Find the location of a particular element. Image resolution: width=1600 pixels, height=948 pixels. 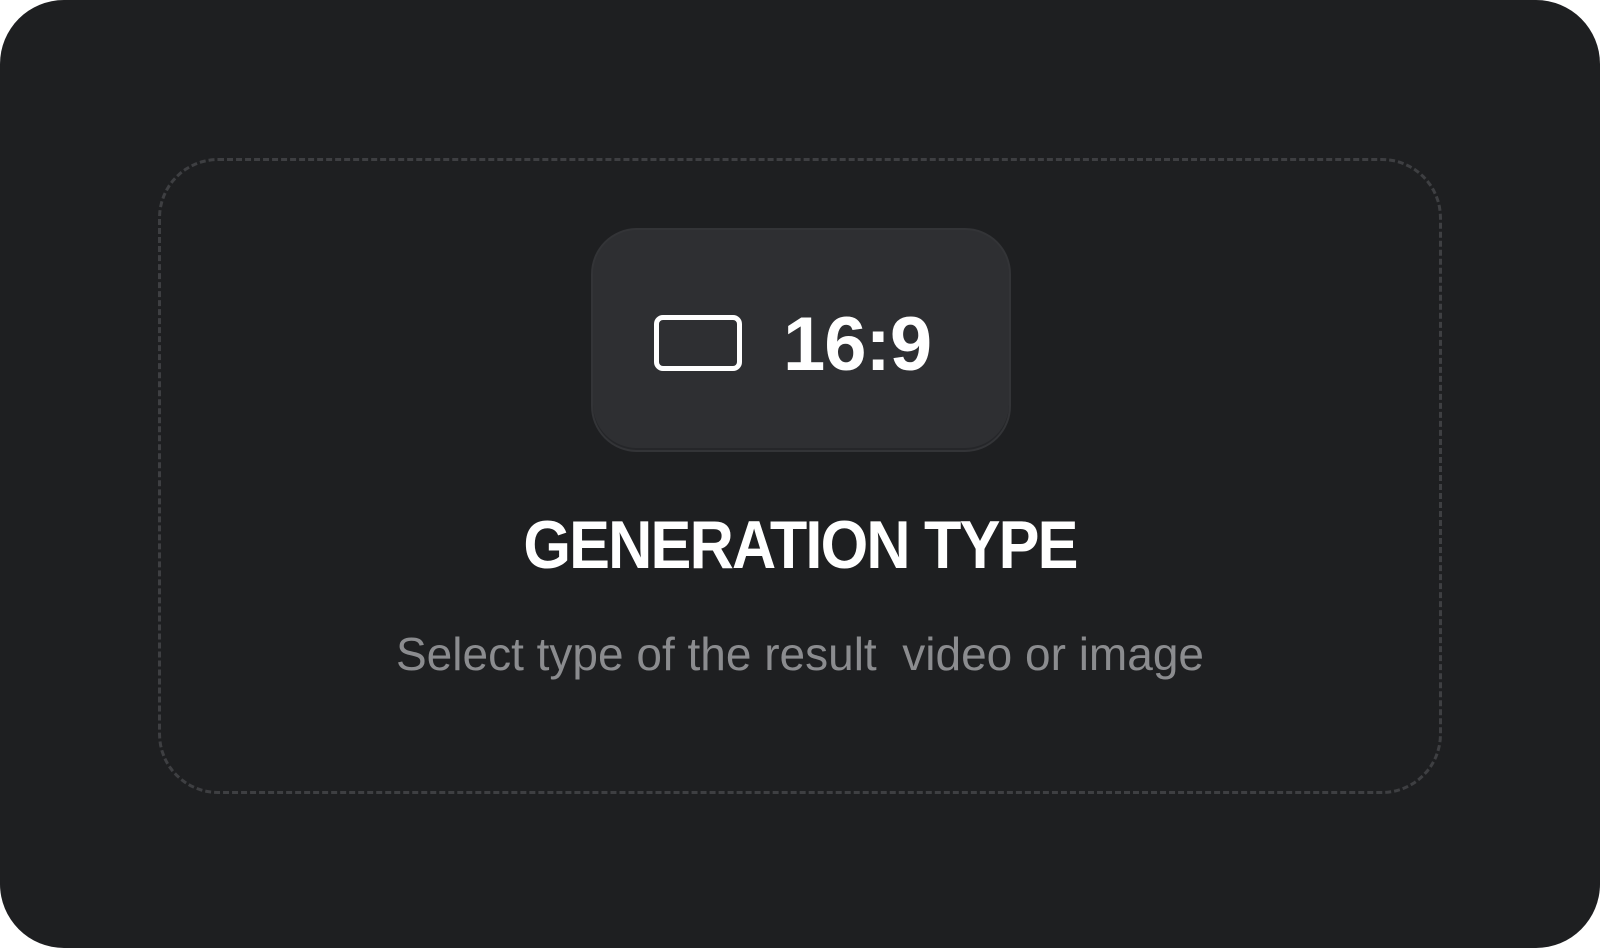

aspect-ratio-button: 16:9 is located at coordinates (801, 340).